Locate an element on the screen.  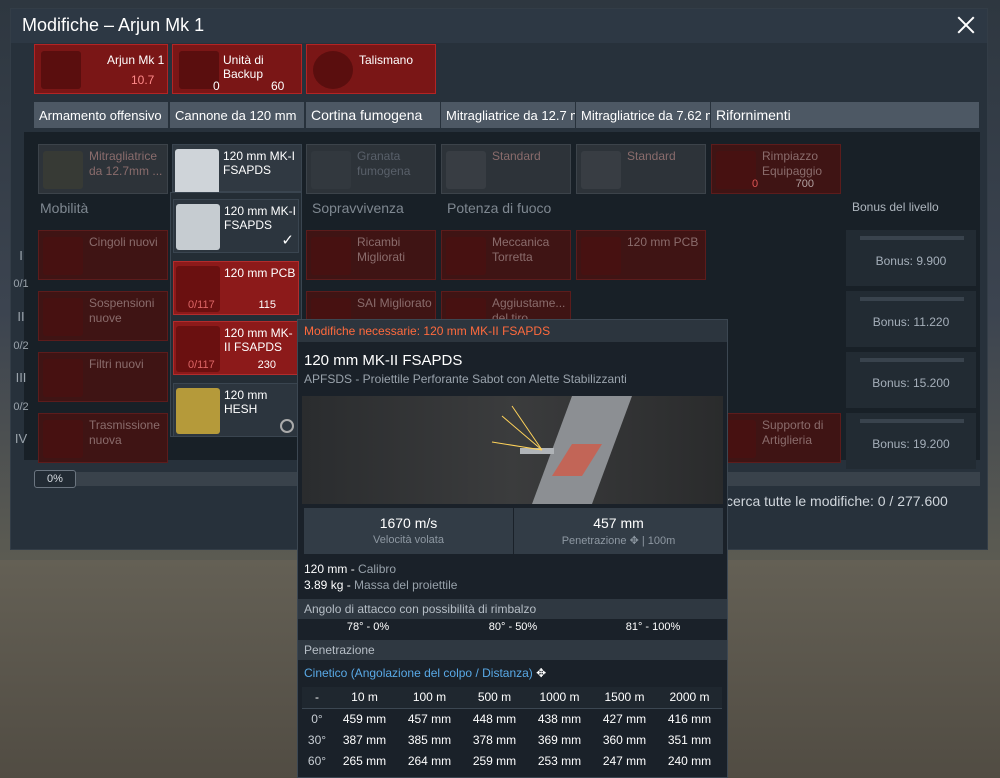
research-all-text: cerca tutte le modifiche: 0 / 277.600 is located at coordinates (837, 501).